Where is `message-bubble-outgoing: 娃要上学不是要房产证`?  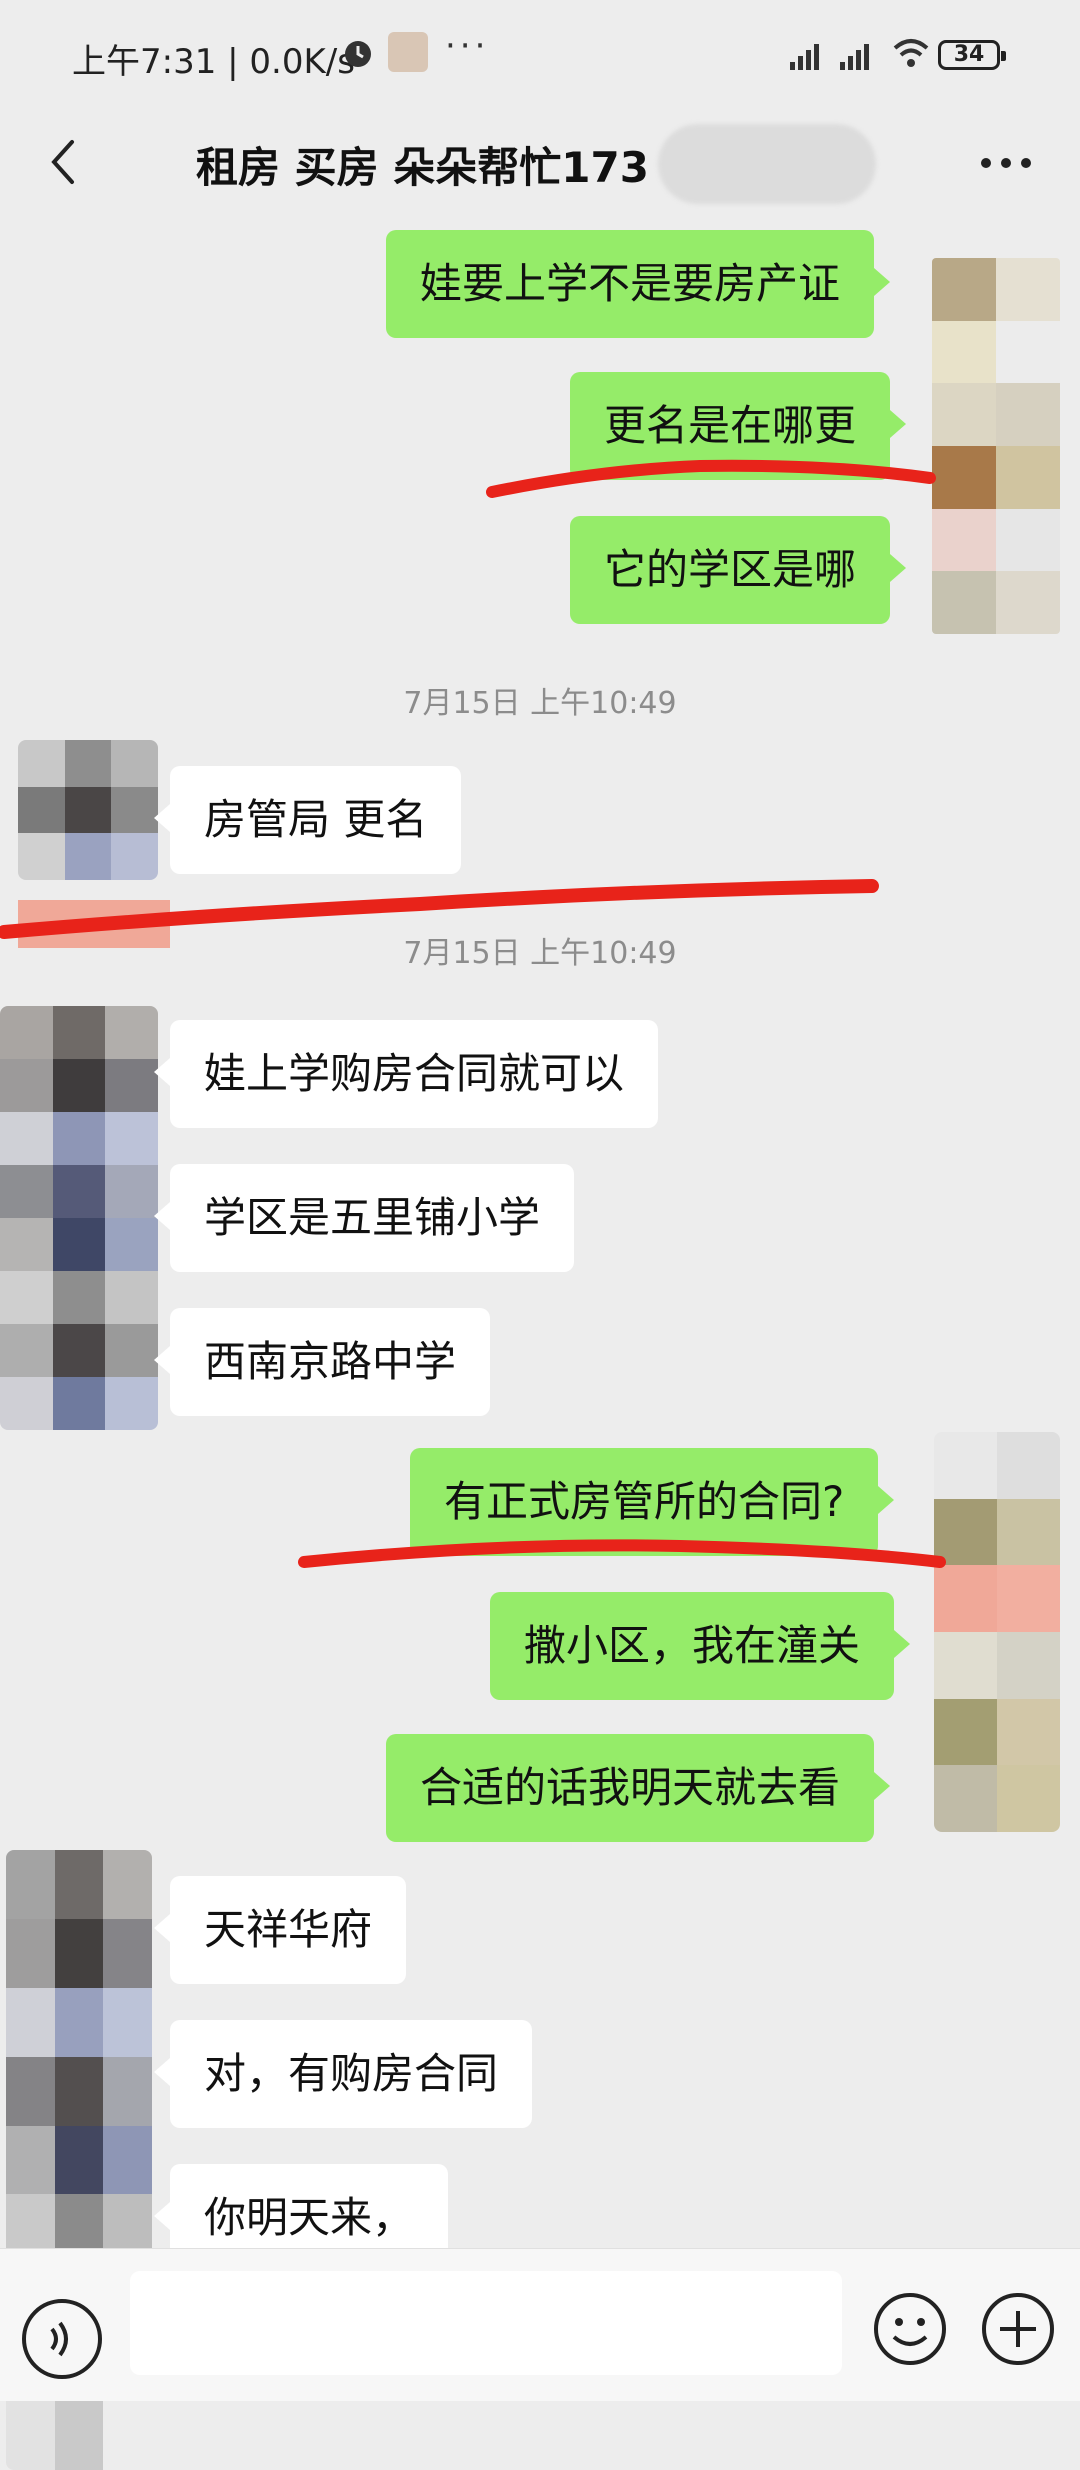 message-bubble-outgoing: 娃要上学不是要房产证 is located at coordinates (638, 284).